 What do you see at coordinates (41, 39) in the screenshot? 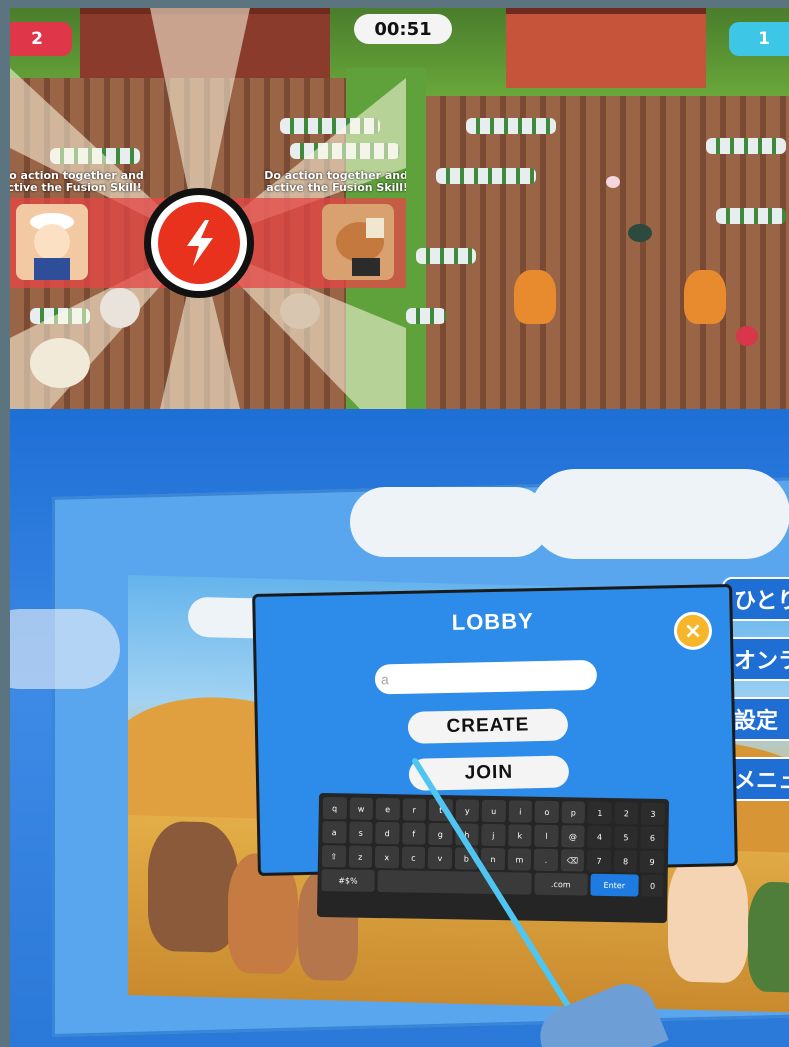
I see `team-left-score: 2` at bounding box center [41, 39].